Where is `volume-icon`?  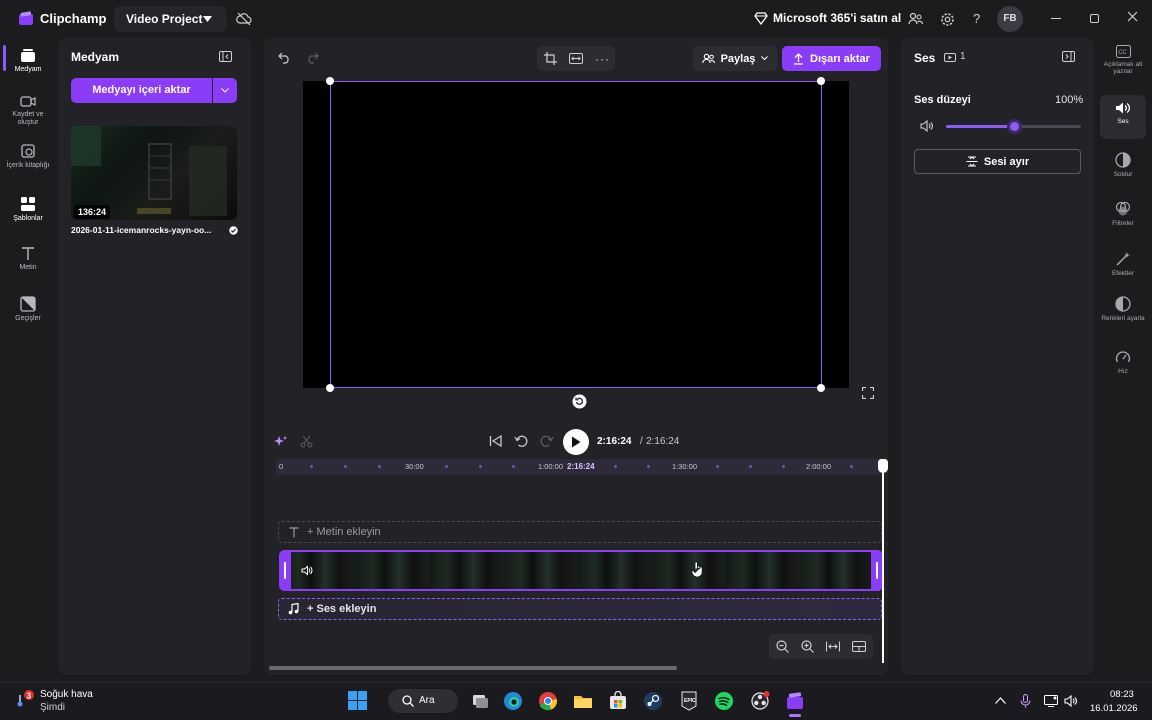
volume-icon is located at coordinates (1071, 701).